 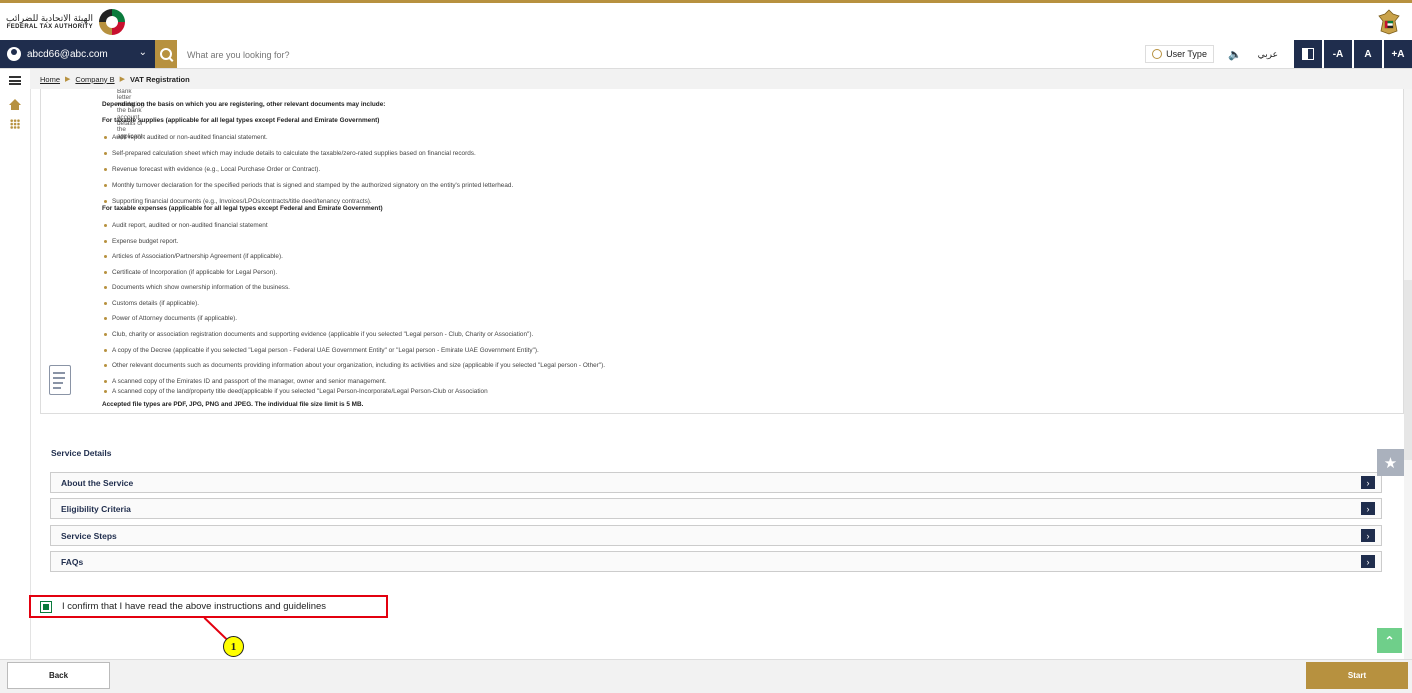 I want to click on double-chevron-up-icon: ⌃, so click(x=1389, y=640).